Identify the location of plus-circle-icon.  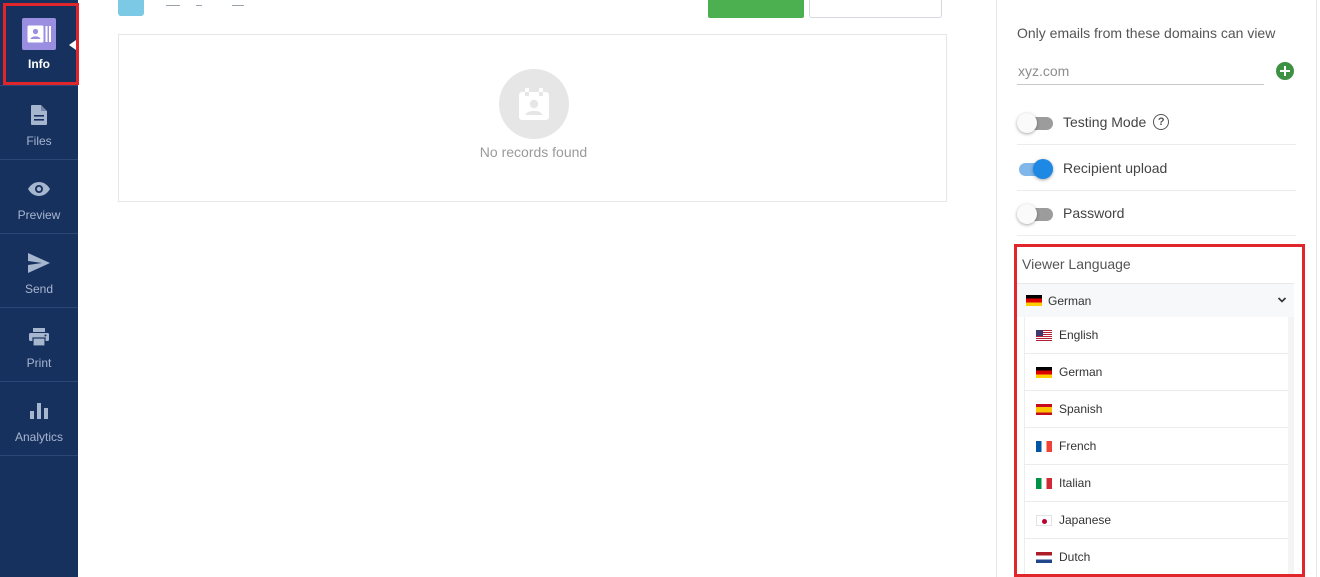
(1285, 71).